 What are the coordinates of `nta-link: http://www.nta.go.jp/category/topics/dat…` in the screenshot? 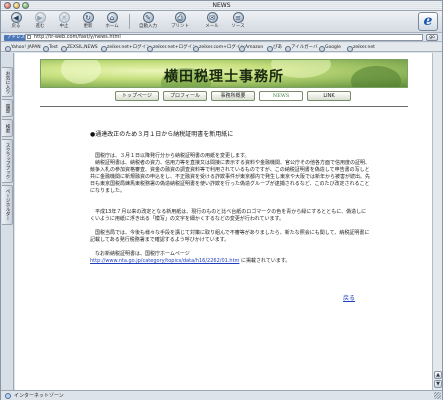 It's located at (164, 261).